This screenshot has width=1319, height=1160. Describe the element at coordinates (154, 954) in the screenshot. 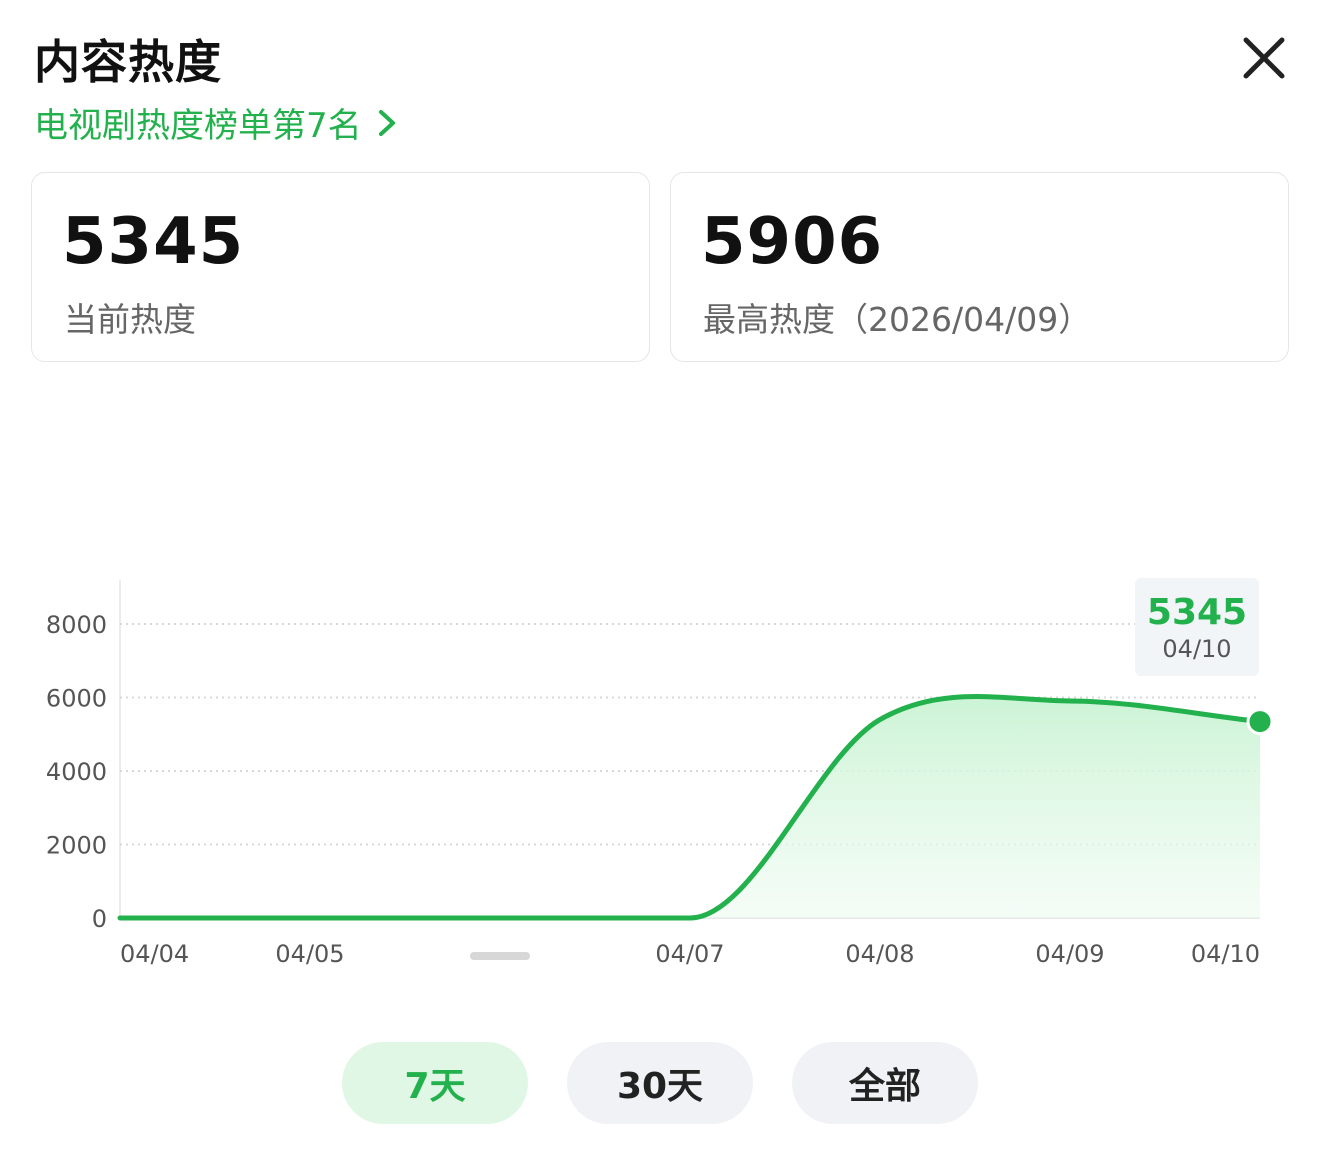

I see `x-tick-label: 04/04` at that location.